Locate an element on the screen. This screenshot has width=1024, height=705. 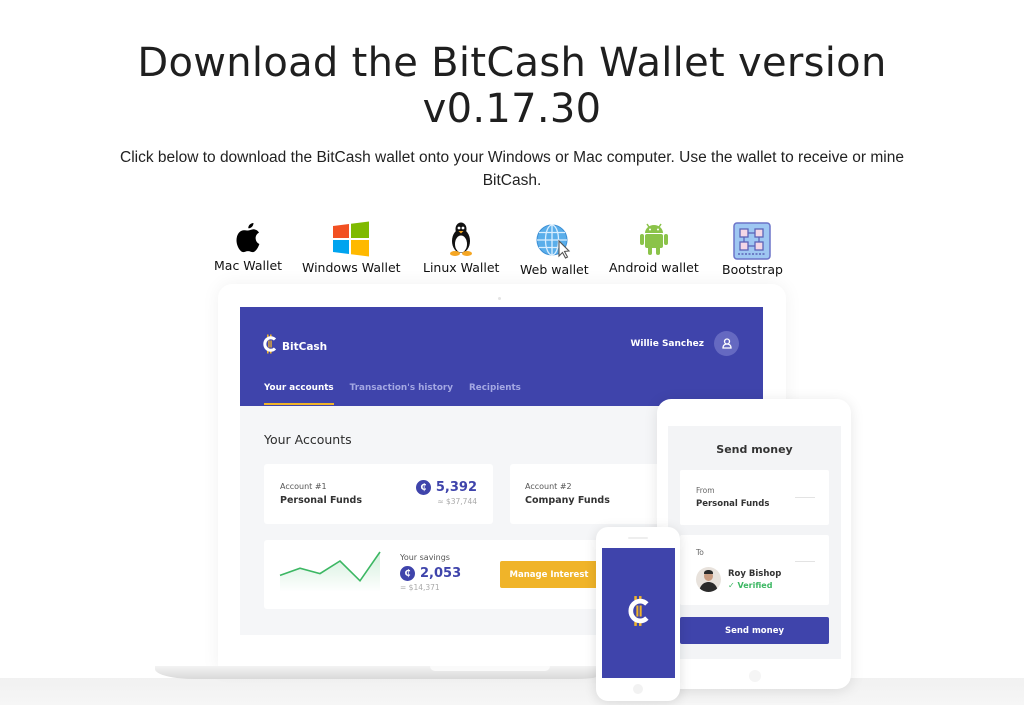
download-linux-wallet: Linux Wallet is located at coordinates (461, 247).